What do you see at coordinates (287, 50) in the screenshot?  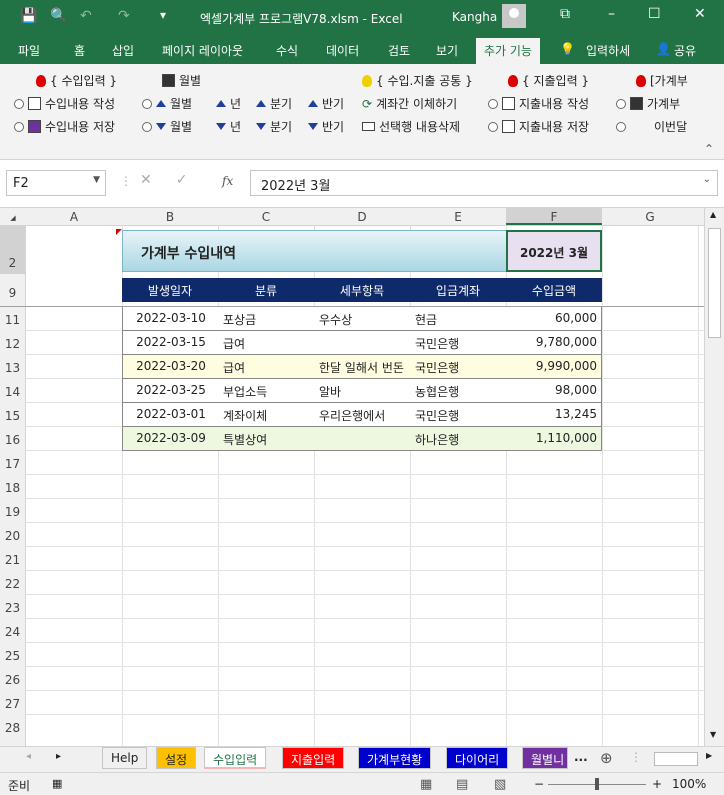 I see `tab-formulas: 수식` at bounding box center [287, 50].